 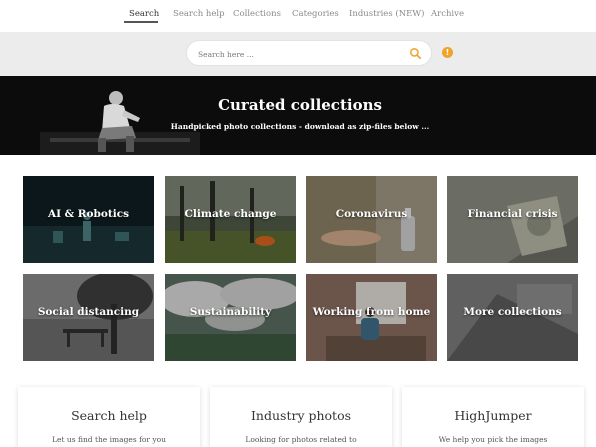 What do you see at coordinates (415, 53) in the screenshot?
I see `search-icon` at bounding box center [415, 53].